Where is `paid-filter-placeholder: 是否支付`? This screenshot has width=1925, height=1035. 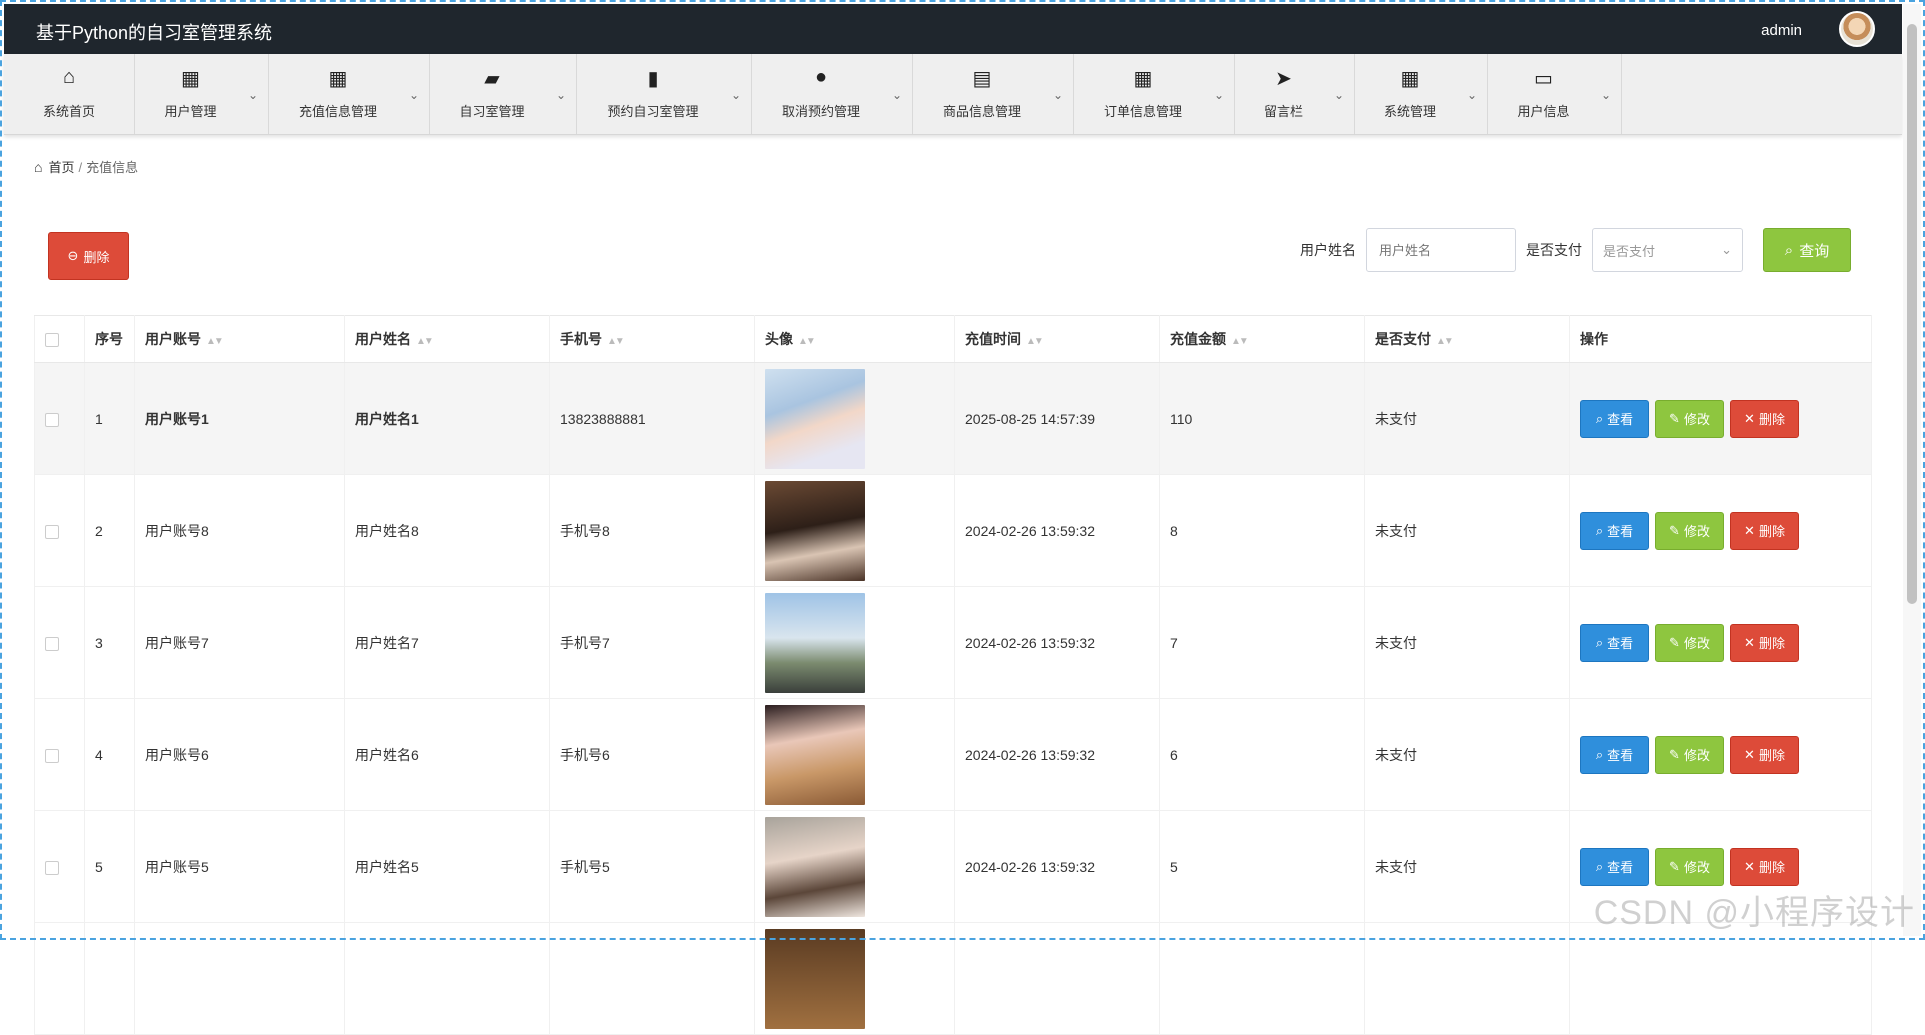
paid-filter-placeholder: 是否支付 is located at coordinates (1629, 251).